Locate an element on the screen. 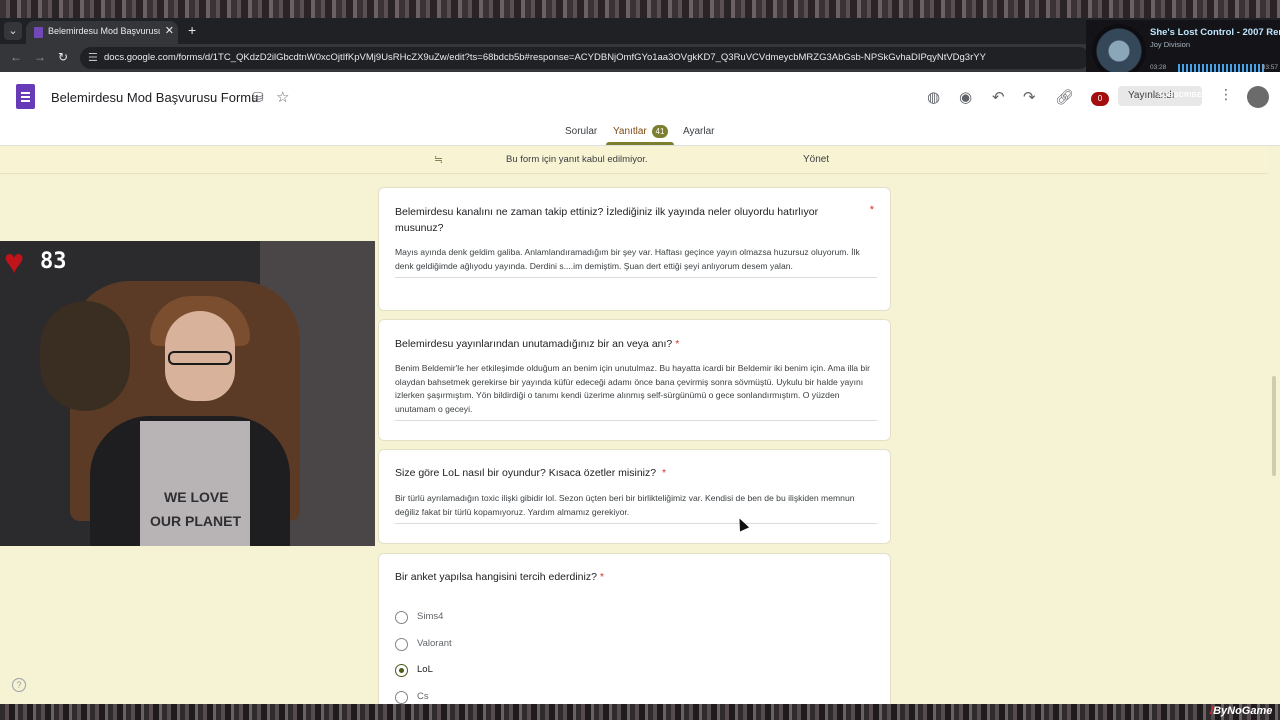 This screenshot has width=1280, height=720. webcam-hood is located at coordinates (85, 356).